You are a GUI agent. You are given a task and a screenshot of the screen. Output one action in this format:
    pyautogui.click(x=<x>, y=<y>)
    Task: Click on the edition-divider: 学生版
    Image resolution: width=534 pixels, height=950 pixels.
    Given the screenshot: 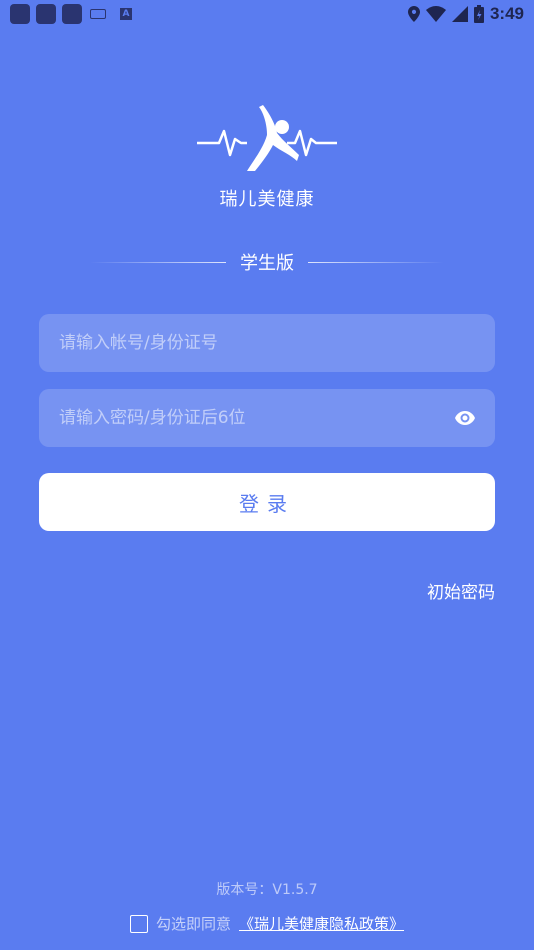 What is the action you would take?
    pyautogui.click(x=267, y=262)
    